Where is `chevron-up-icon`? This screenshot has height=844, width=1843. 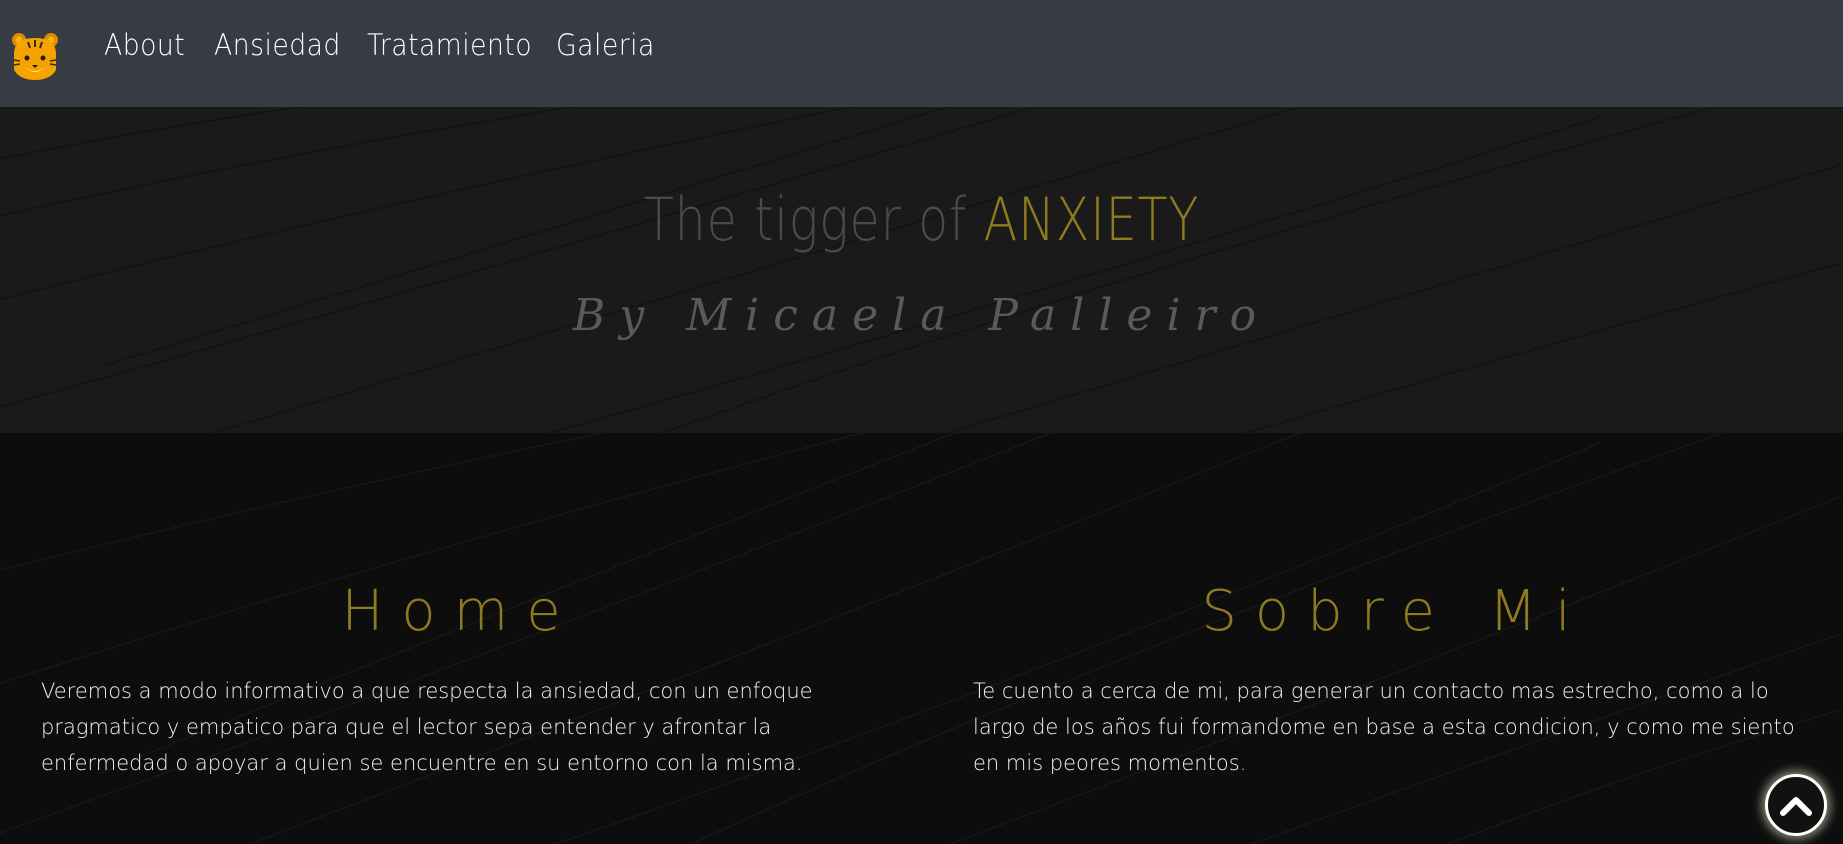 chevron-up-icon is located at coordinates (1796, 806).